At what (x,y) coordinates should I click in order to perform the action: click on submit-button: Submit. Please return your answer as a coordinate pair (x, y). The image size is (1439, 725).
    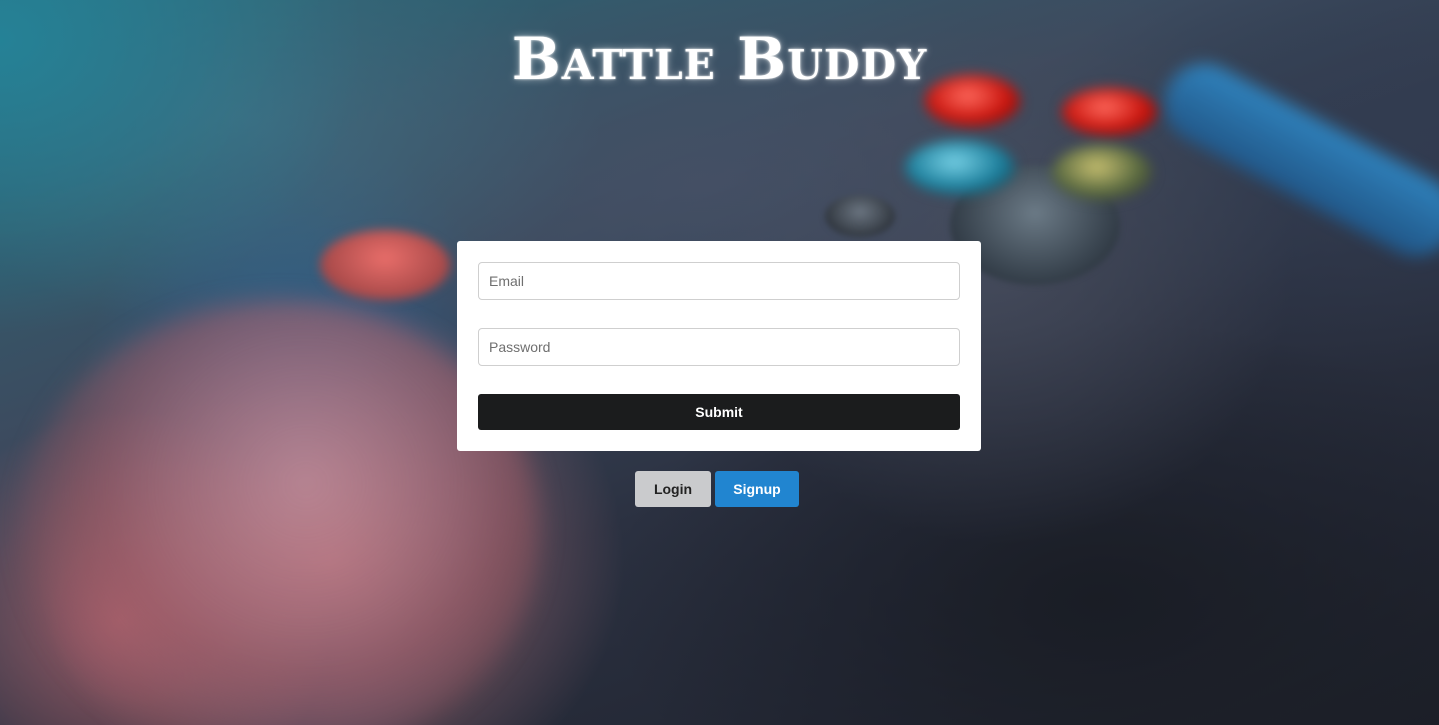
    Looking at the image, I should click on (719, 412).